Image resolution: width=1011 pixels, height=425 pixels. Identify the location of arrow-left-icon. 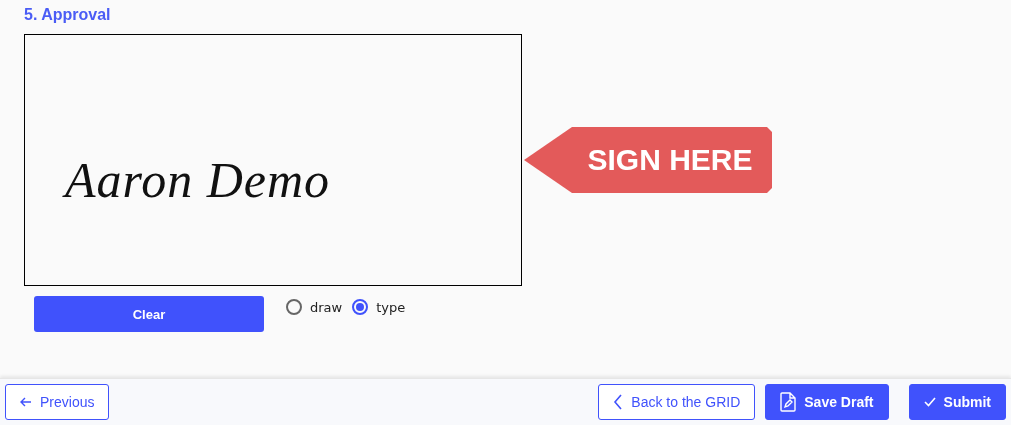
(26, 402).